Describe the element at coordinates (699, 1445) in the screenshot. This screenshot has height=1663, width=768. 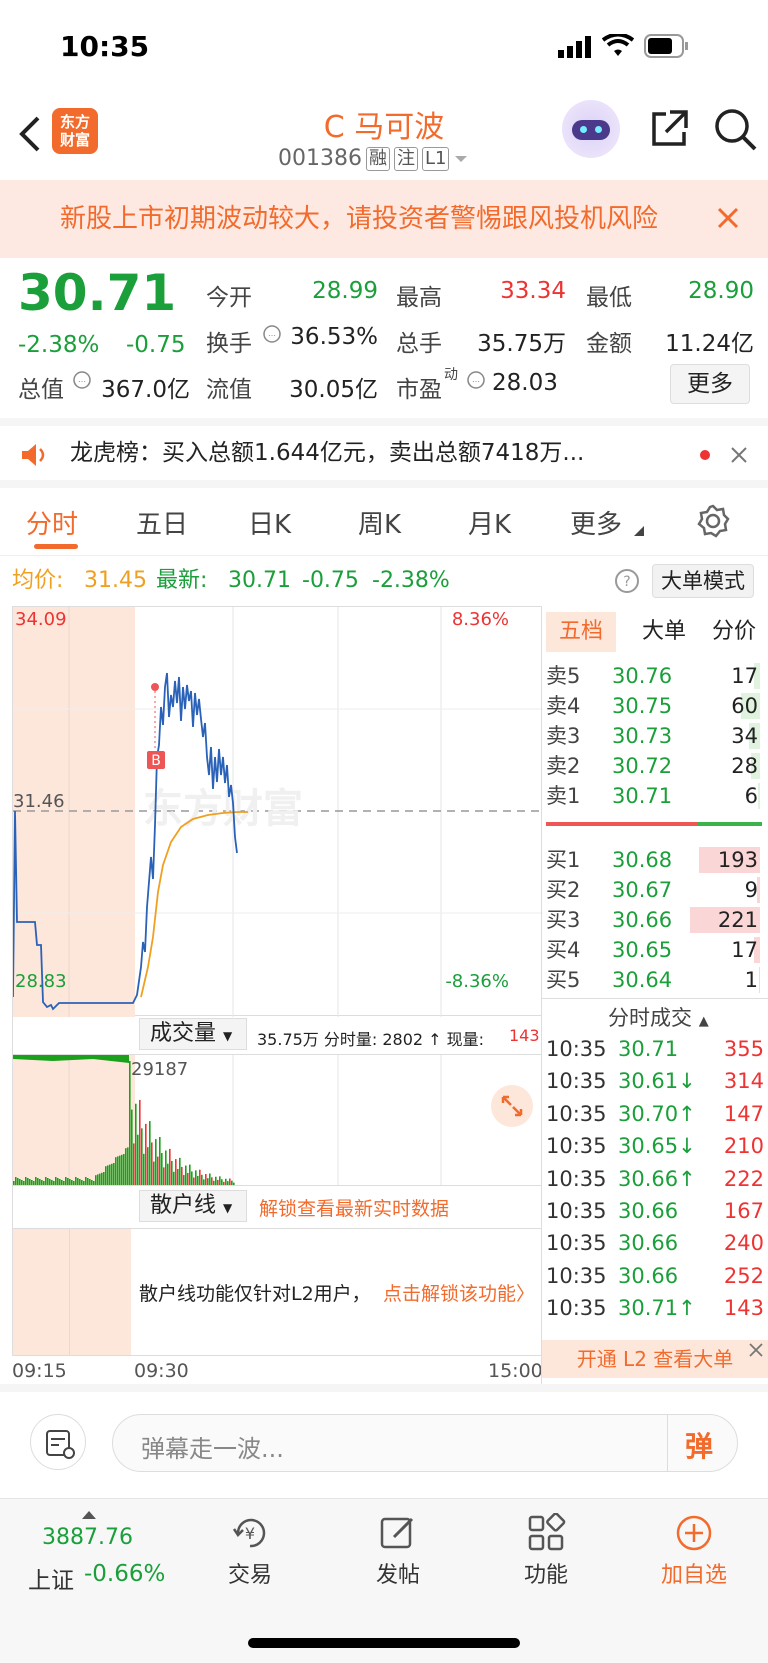
I see `danmaku-send-button: 弹` at that location.